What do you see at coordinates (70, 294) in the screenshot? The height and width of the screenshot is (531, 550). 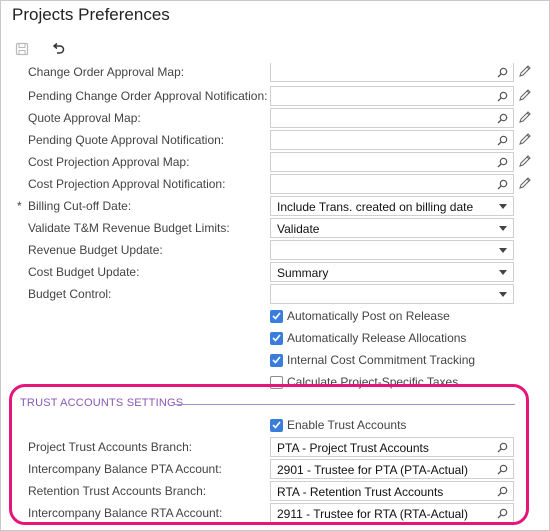 I see `field-label: Budget Control:` at bounding box center [70, 294].